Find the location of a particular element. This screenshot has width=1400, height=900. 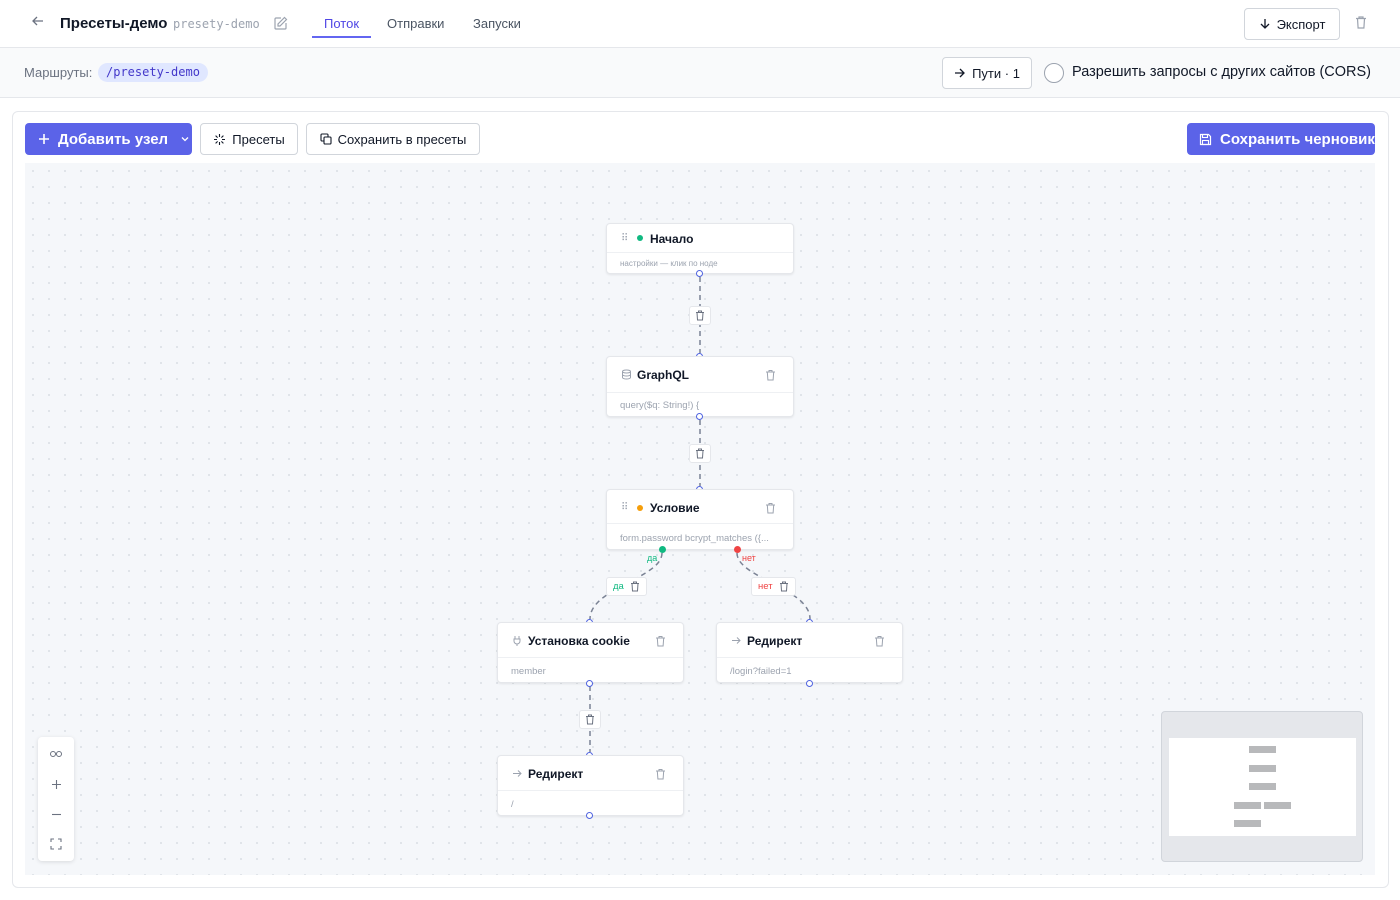

tab-flow: Поток is located at coordinates (341, 23).